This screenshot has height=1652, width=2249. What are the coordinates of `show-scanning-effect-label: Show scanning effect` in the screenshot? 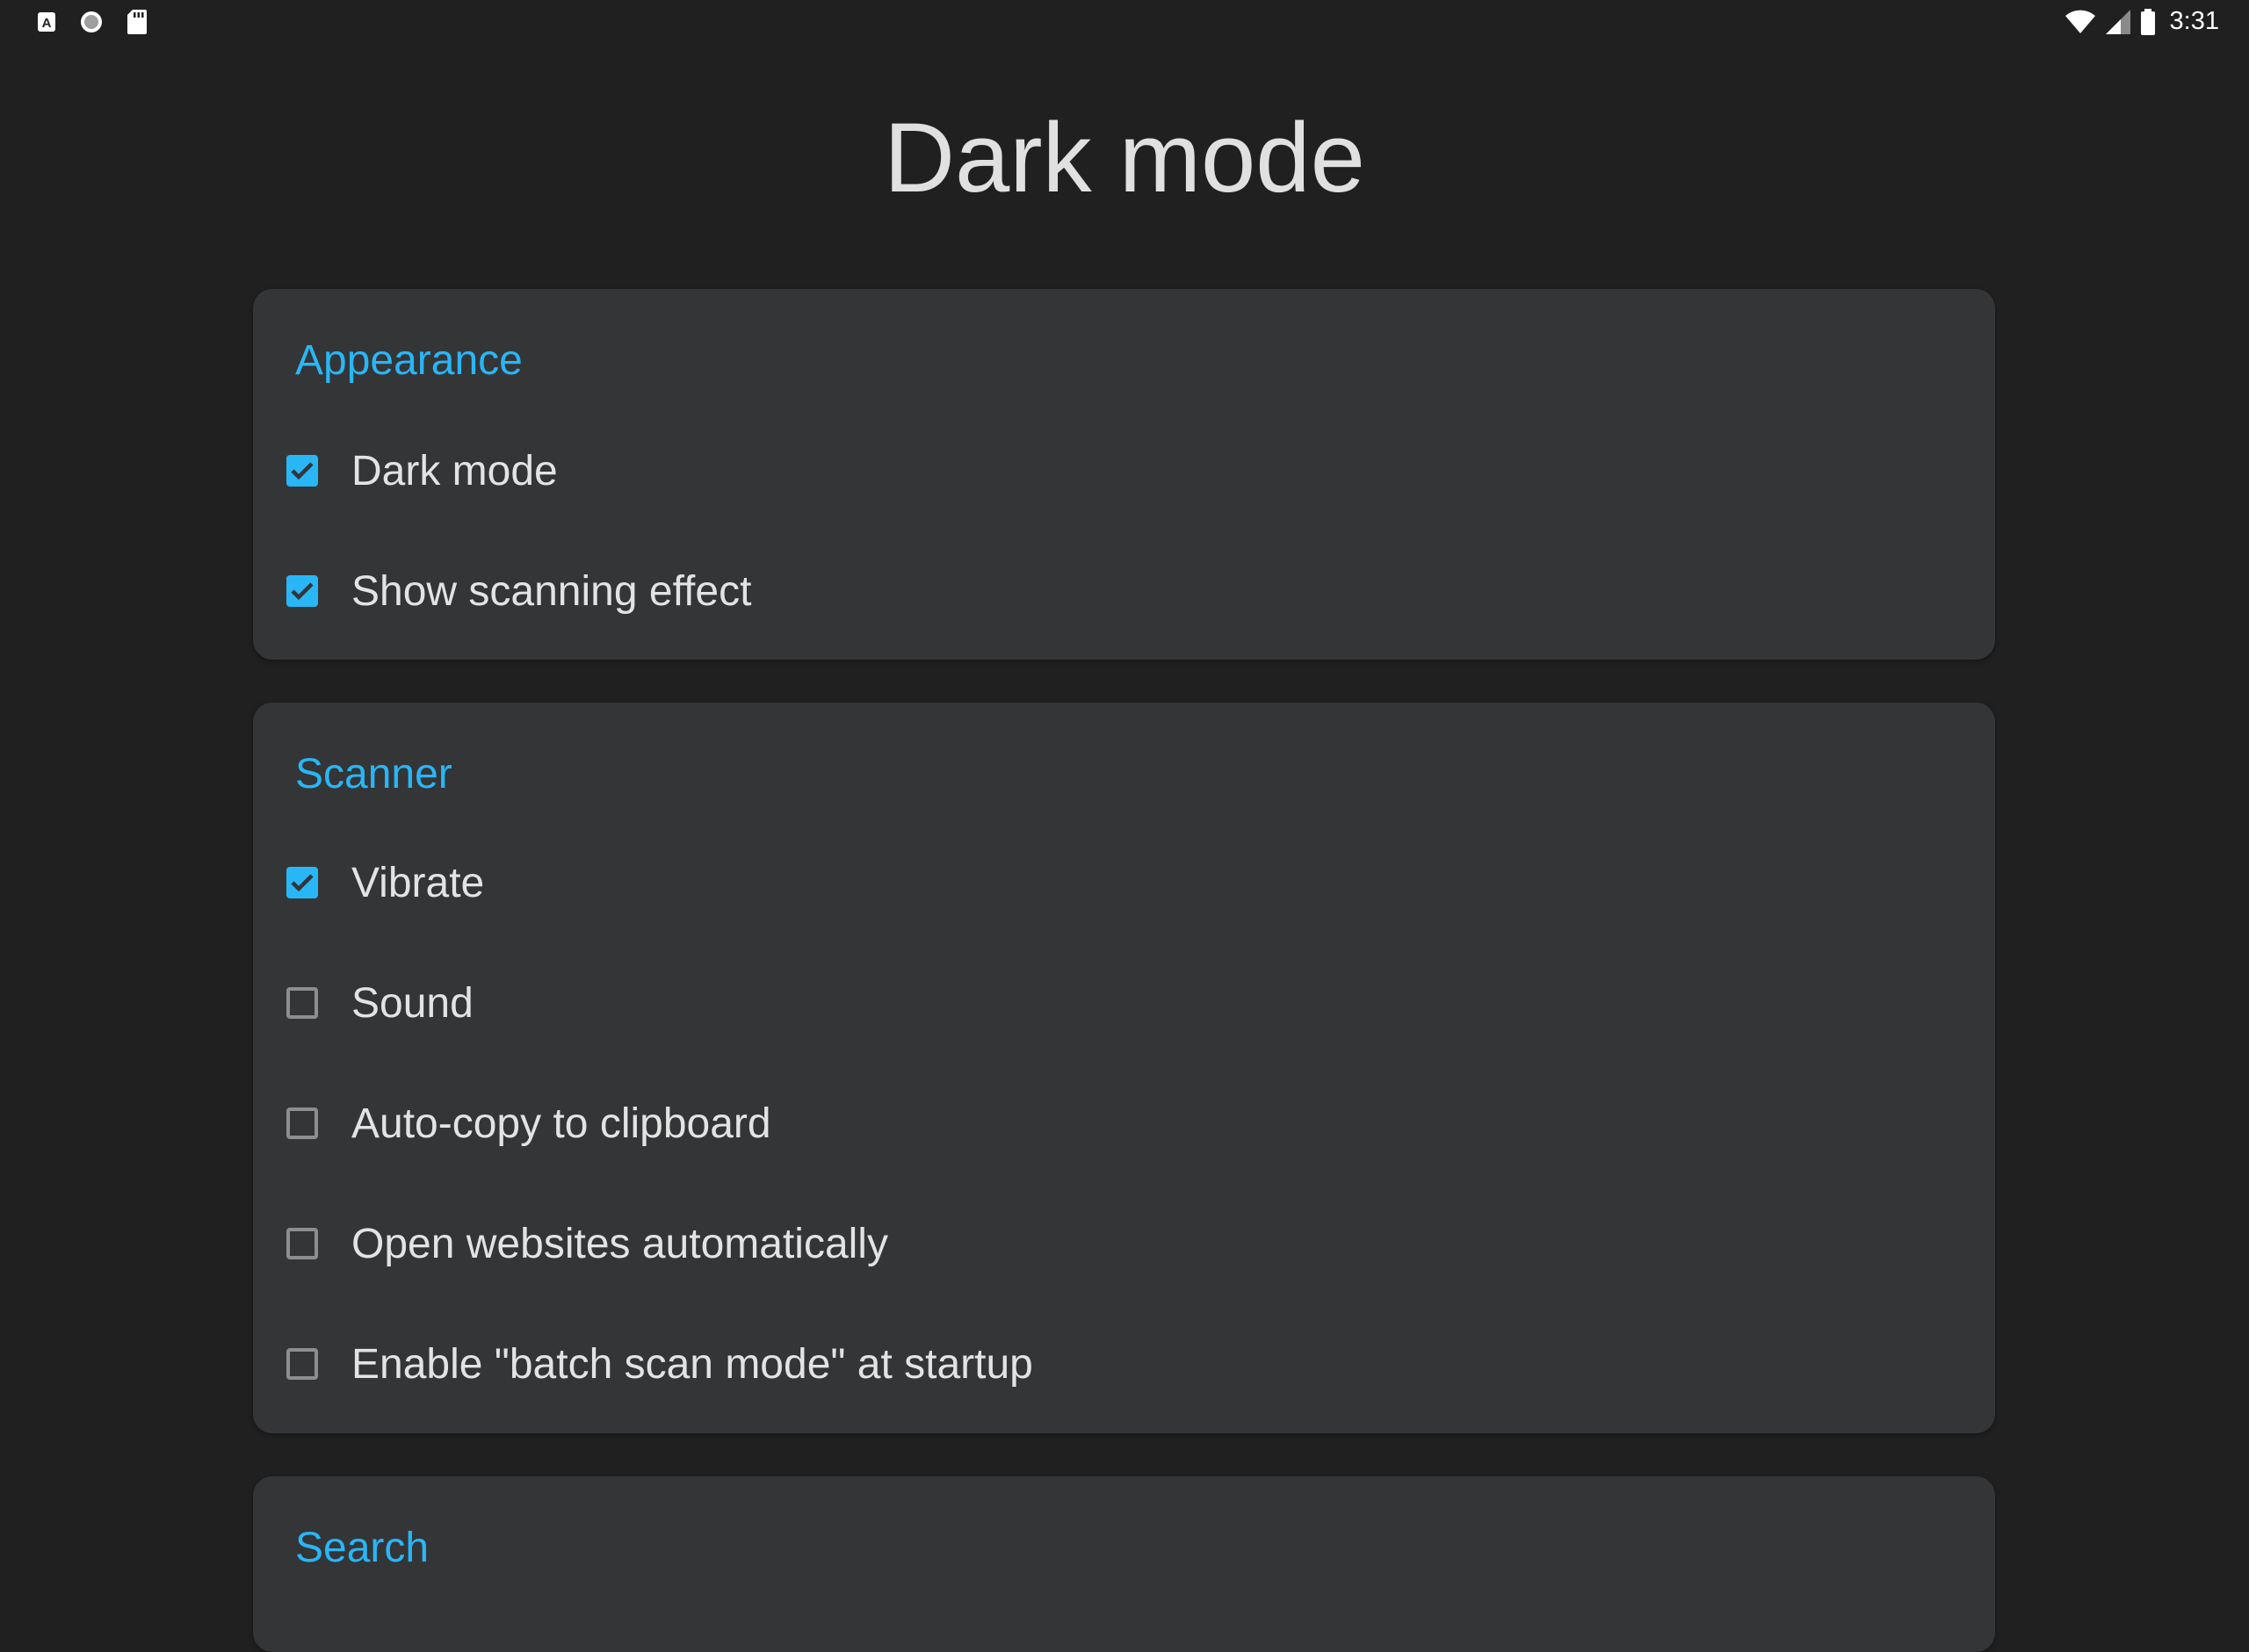 It's located at (551, 591).